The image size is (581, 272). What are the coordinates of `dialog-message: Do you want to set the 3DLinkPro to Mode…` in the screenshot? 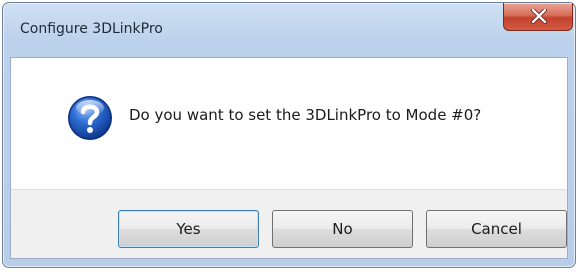 It's located at (305, 115).